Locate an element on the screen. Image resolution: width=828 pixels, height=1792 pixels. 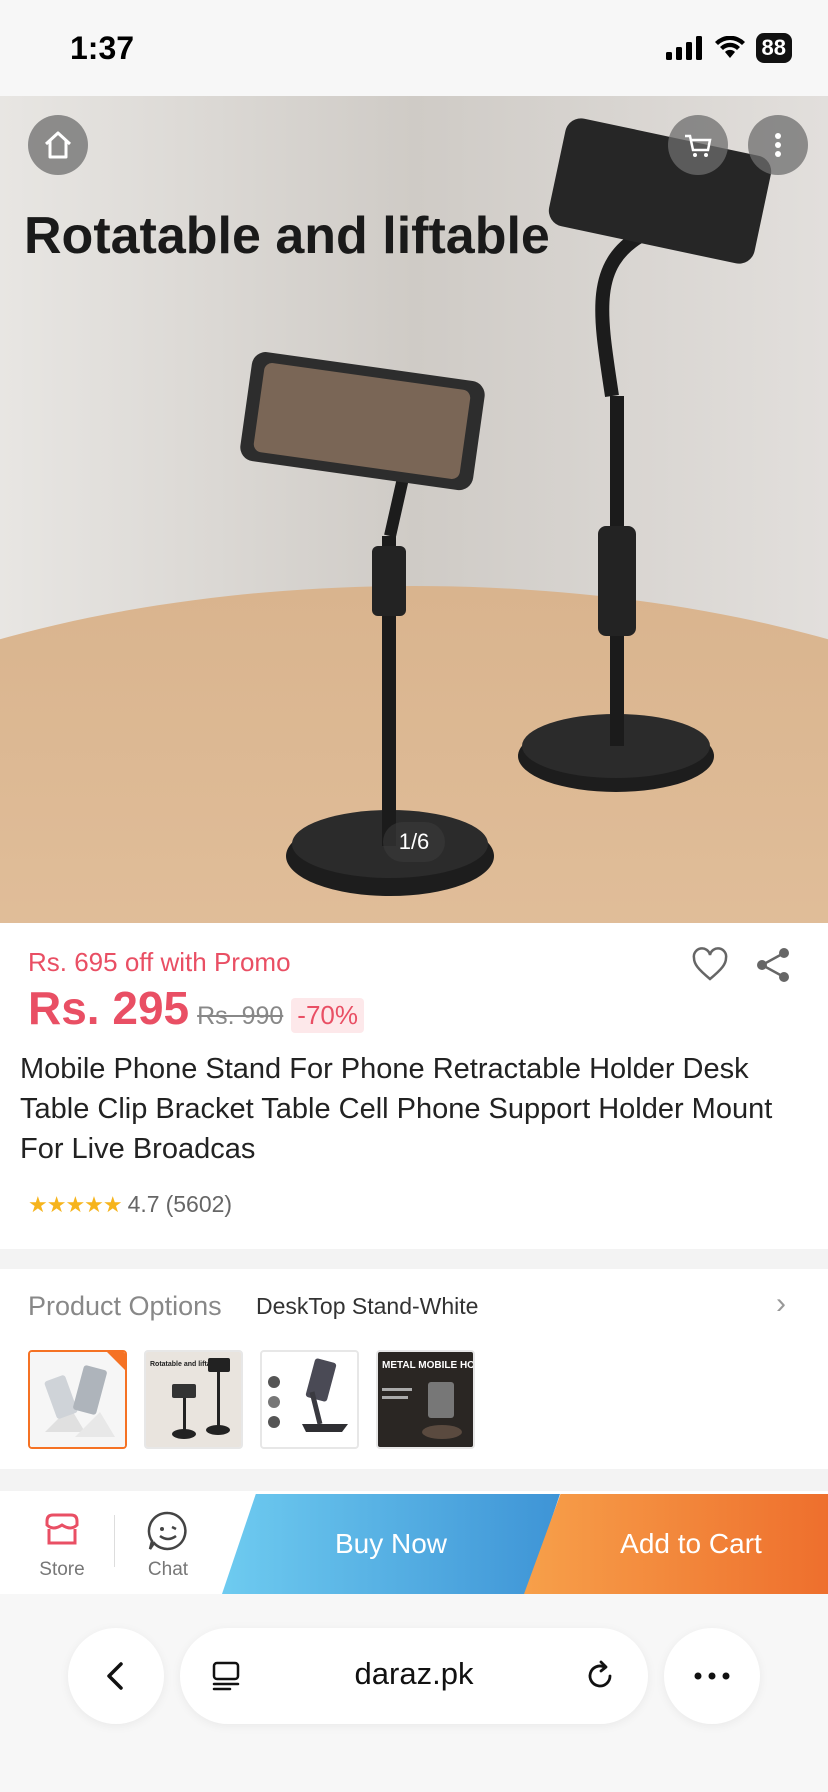
rating-row: ★★★★★ 4.7 (5602) is located at coordinates (130, 1204).